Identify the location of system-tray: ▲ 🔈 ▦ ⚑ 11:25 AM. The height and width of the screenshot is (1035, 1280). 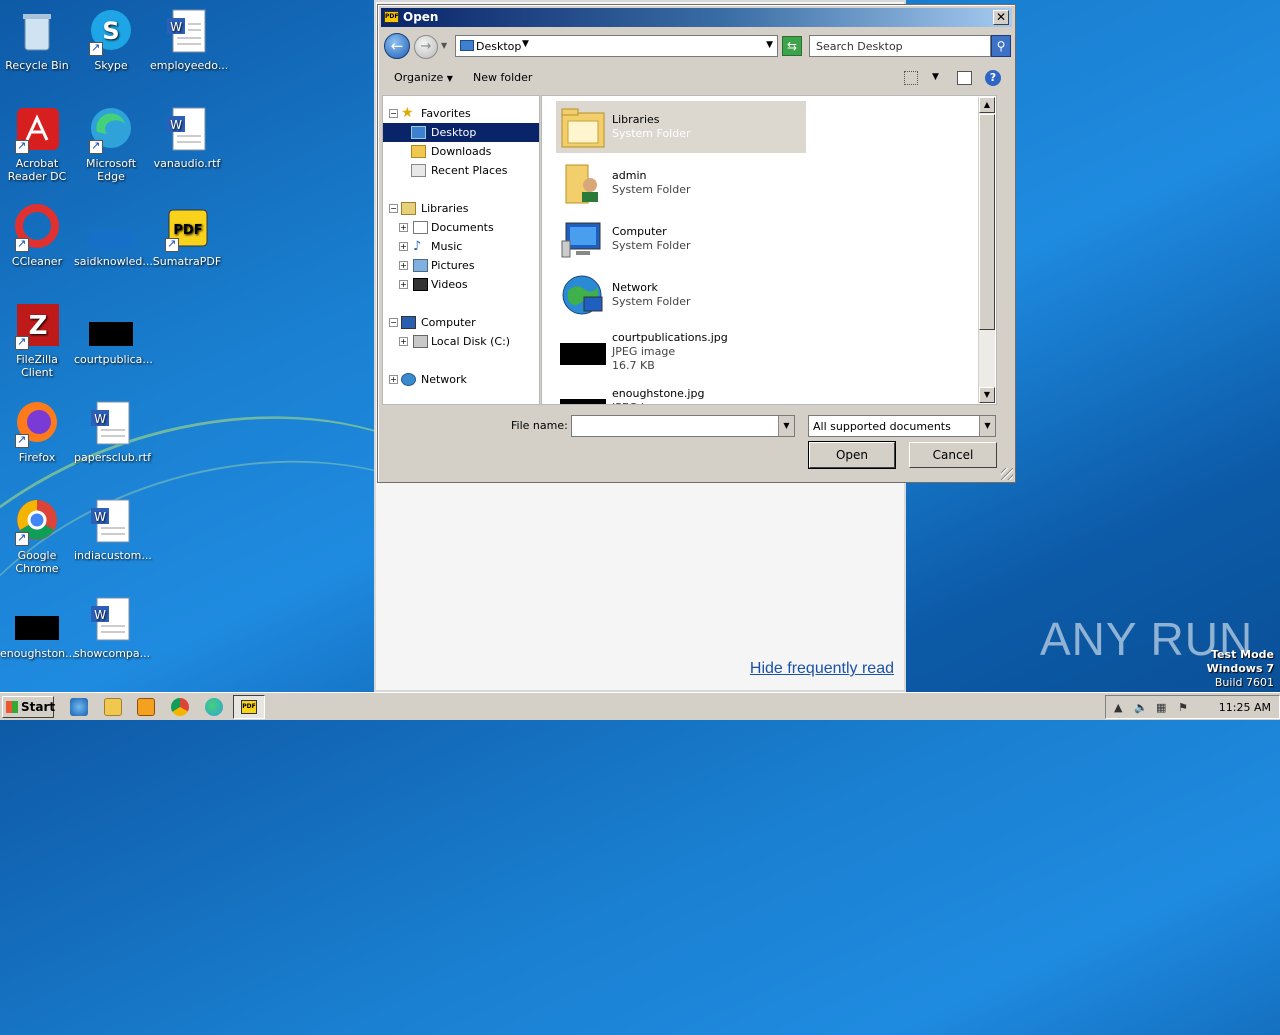
(1192, 707).